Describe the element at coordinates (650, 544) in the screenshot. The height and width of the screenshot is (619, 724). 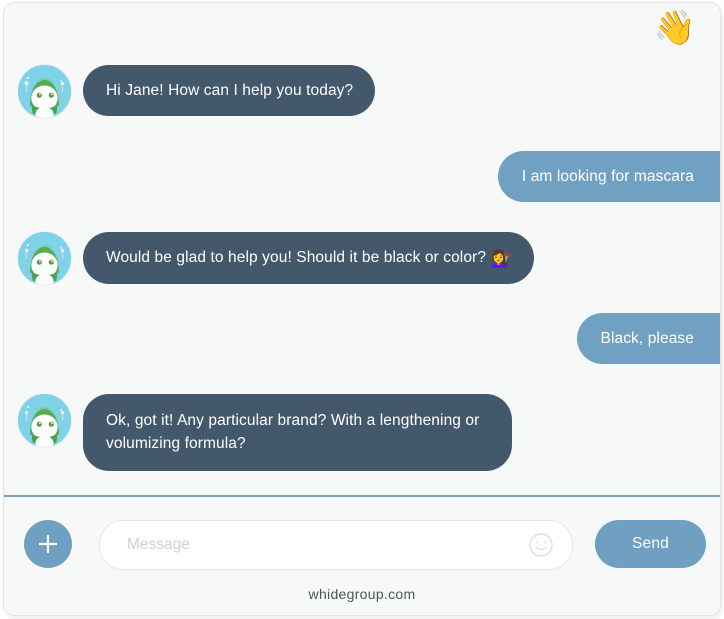
I see `send-button: Send` at that location.